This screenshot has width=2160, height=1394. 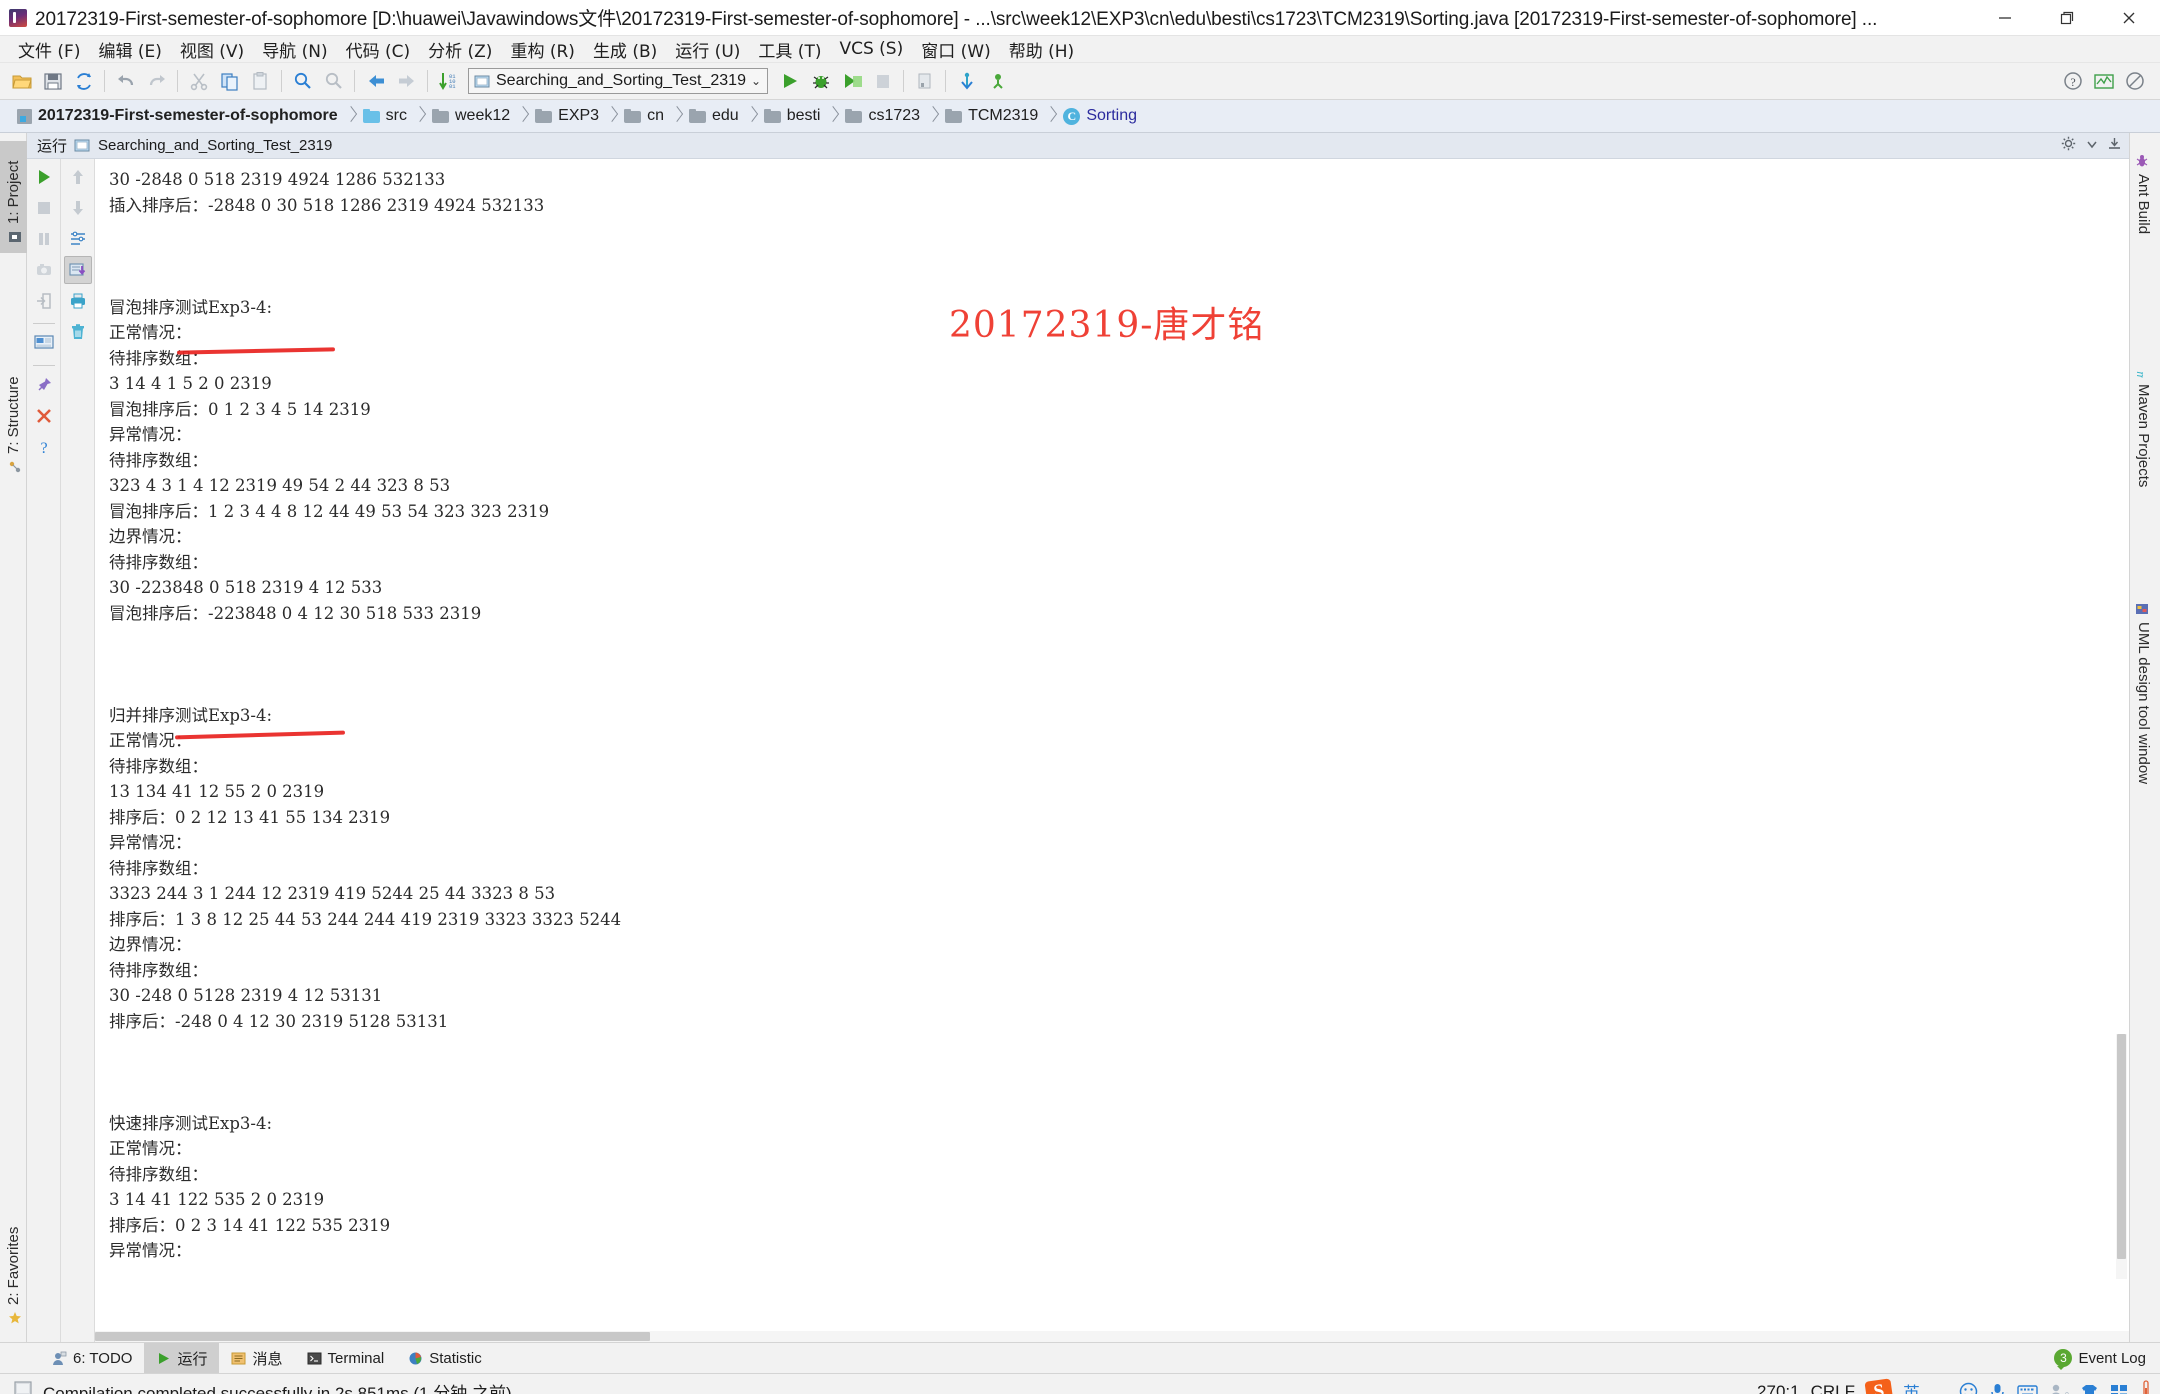 What do you see at coordinates (78, 332) in the screenshot?
I see `clear-all-icon` at bounding box center [78, 332].